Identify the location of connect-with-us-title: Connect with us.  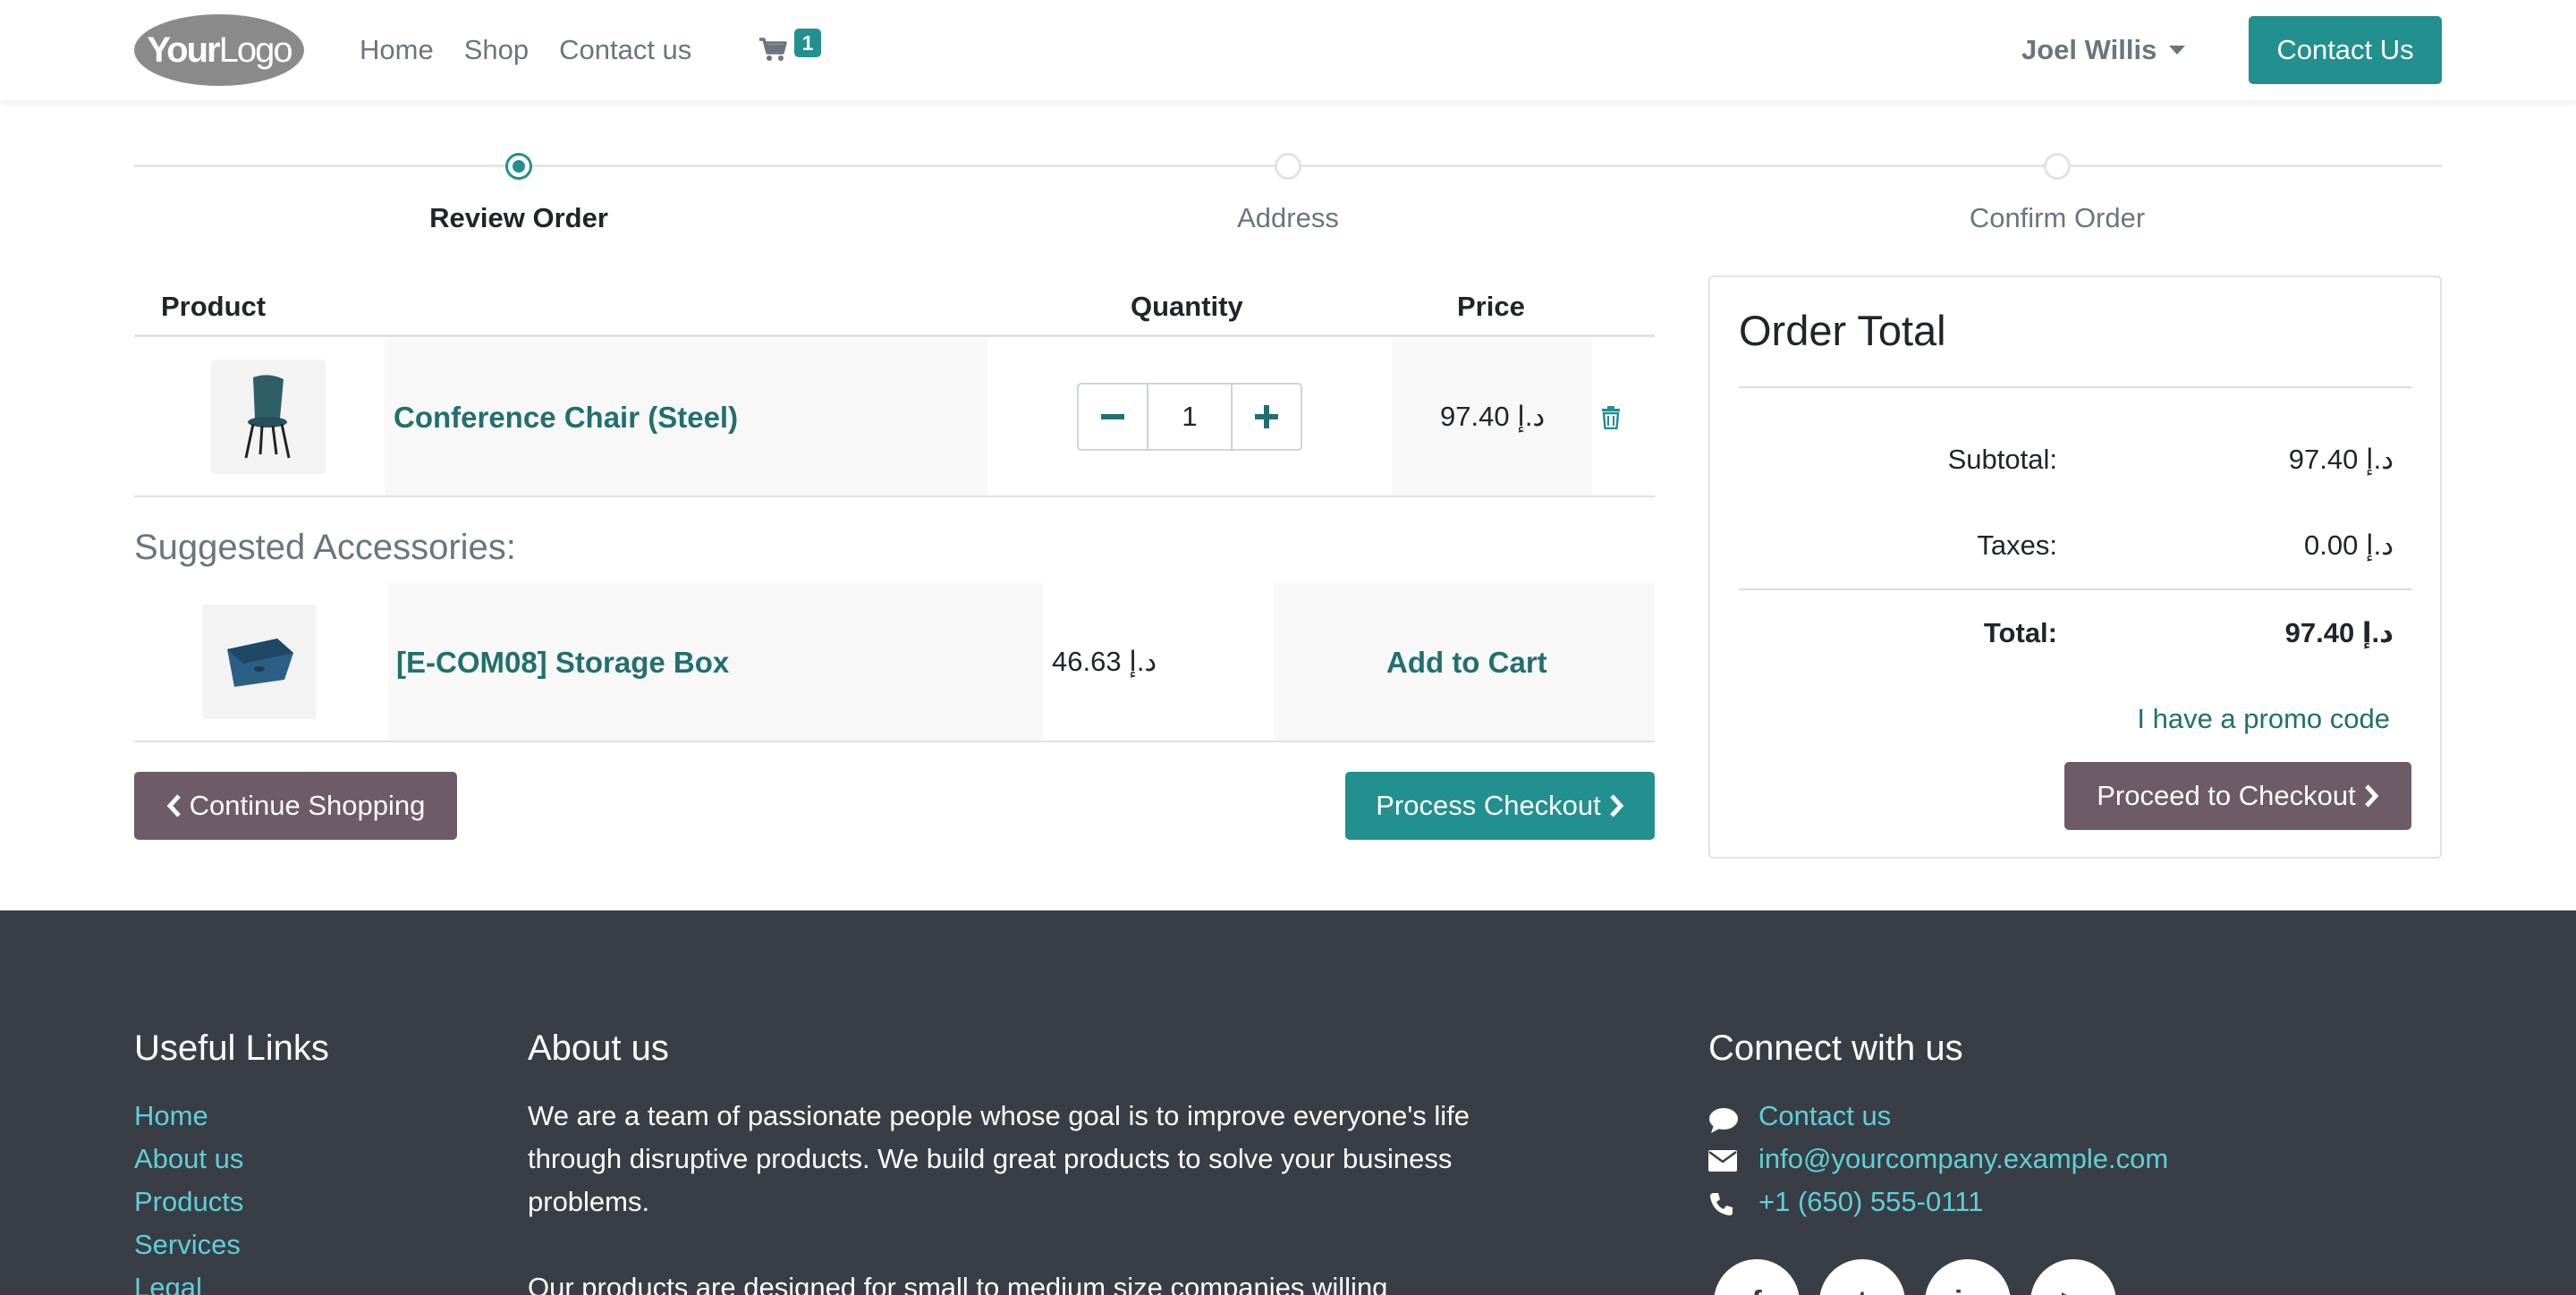
(1835, 1048).